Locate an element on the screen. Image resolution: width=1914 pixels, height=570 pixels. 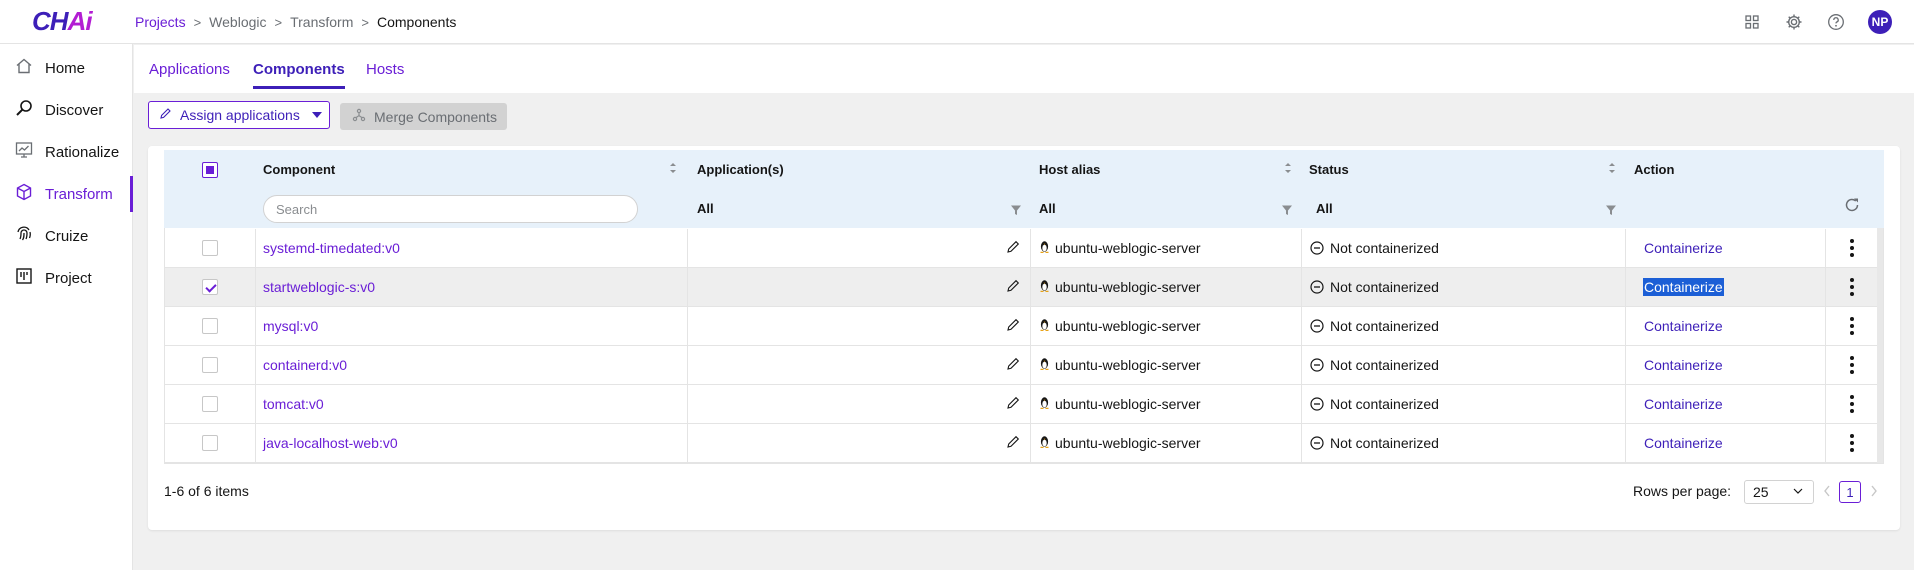
home-icon is located at coordinates (24, 68).